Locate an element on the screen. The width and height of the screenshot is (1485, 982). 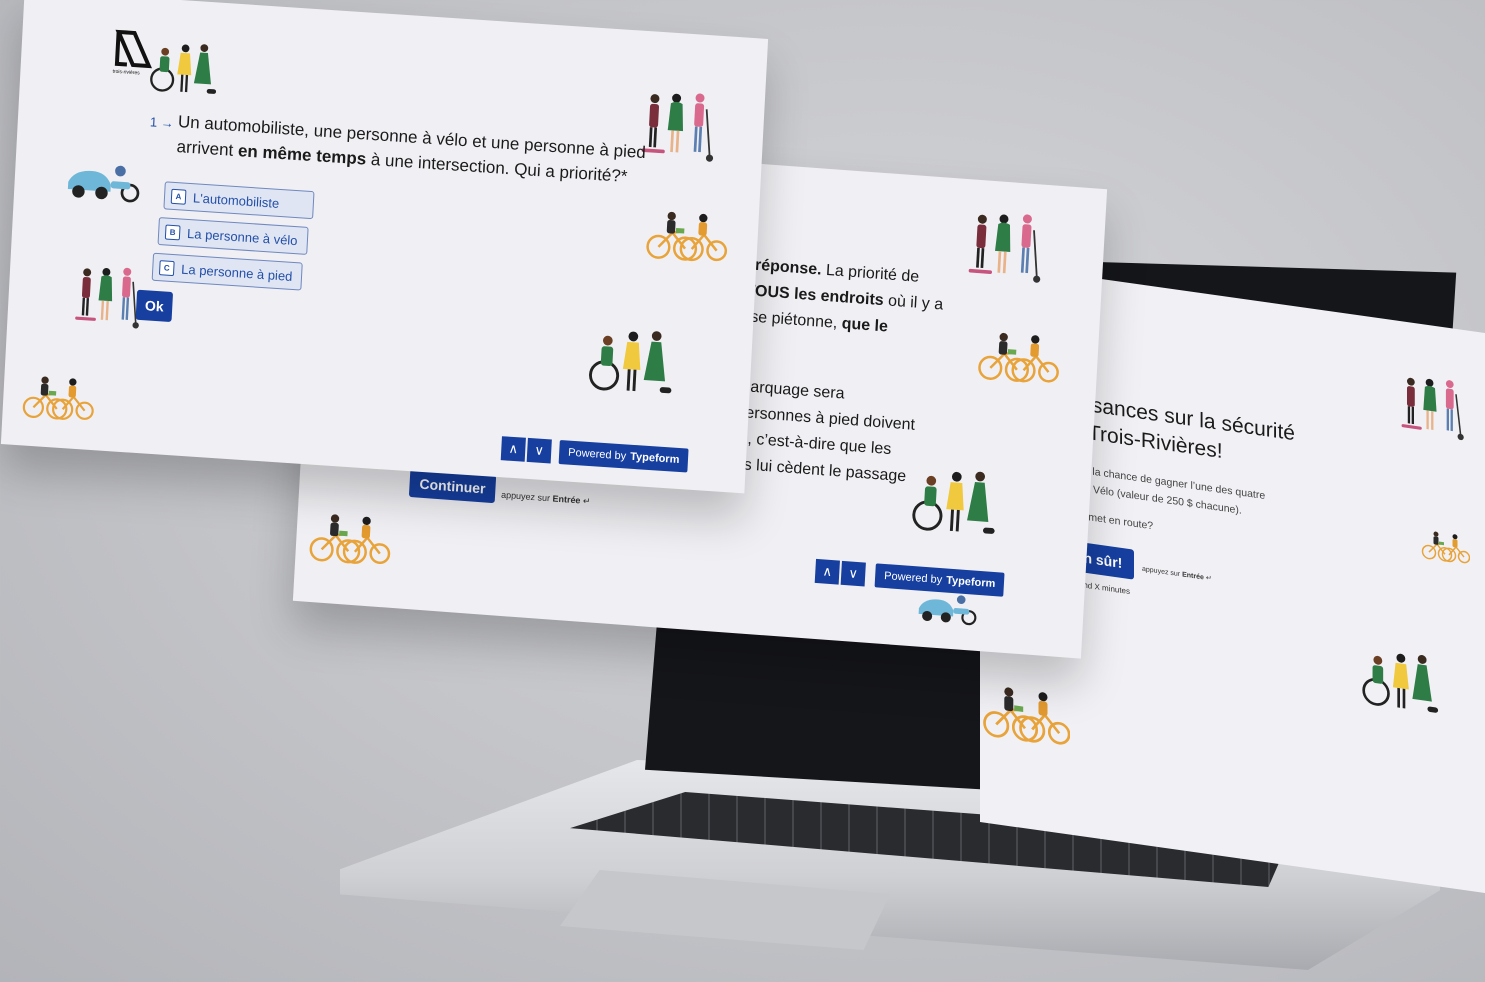
choice-label-c: La personne à pied is located at coordinates (236, 272).